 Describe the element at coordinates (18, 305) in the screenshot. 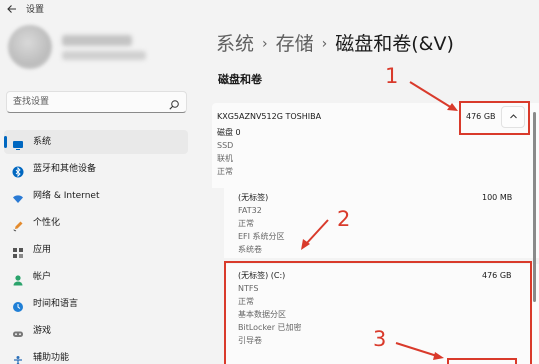

I see `time-language-icon` at that location.